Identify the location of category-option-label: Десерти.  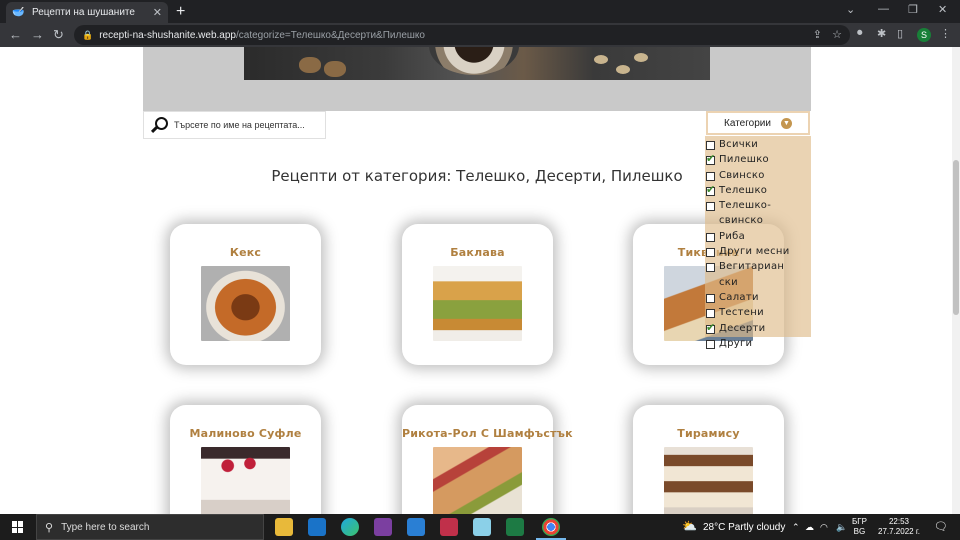
(742, 328).